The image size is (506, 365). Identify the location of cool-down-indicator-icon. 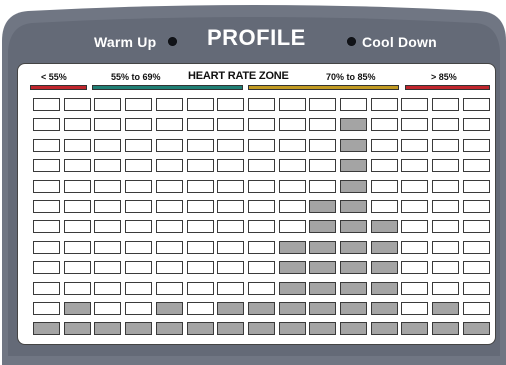
(351, 41).